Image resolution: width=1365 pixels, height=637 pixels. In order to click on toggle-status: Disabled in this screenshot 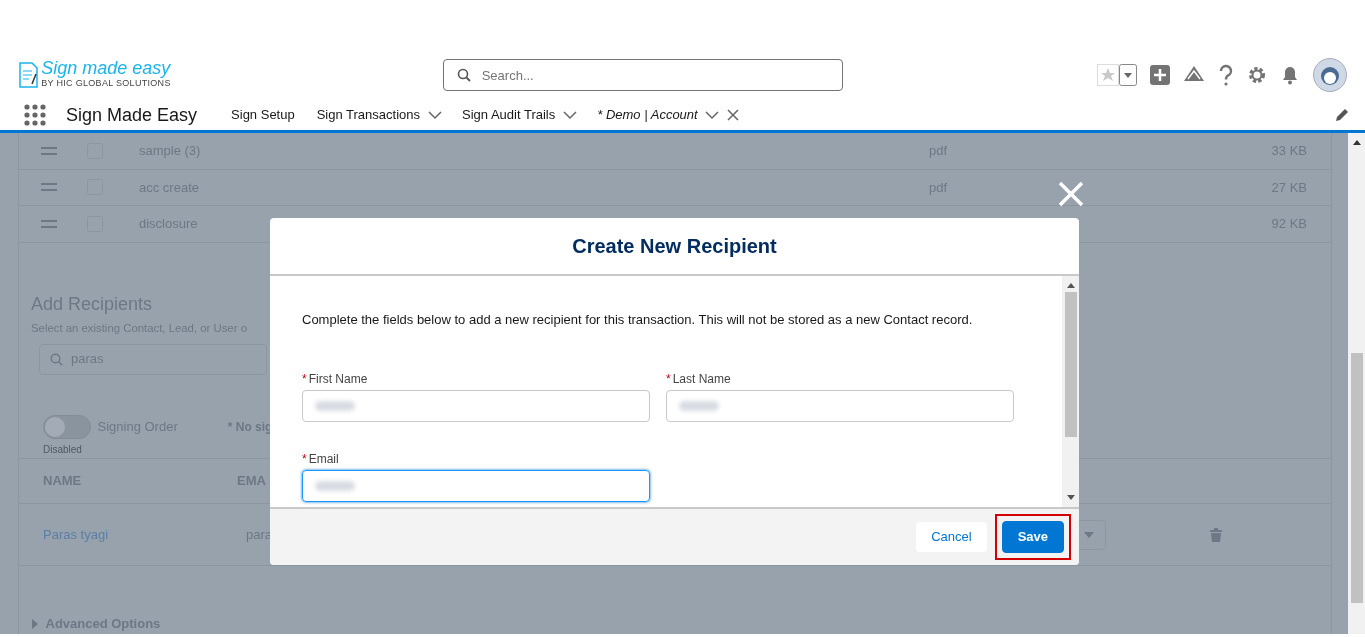, I will do `click(62, 449)`.